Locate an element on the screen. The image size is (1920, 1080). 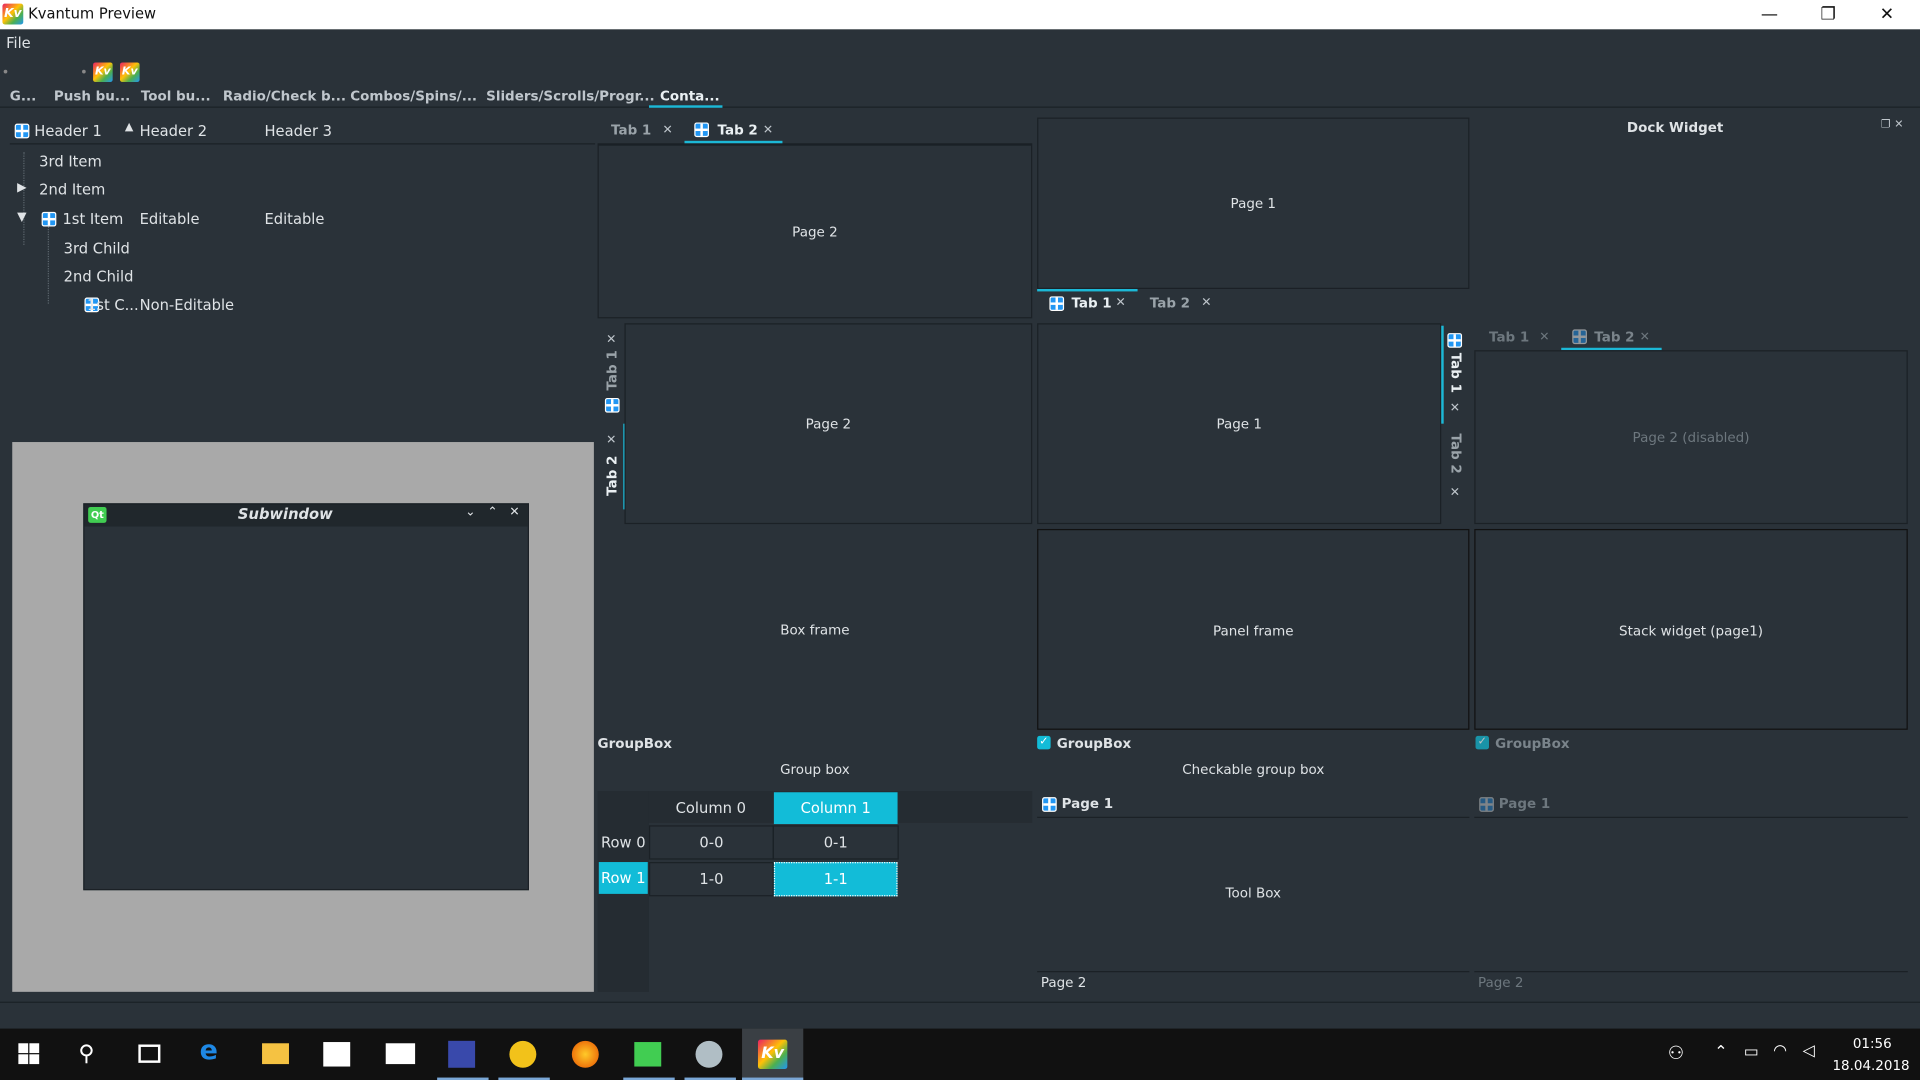
tree-item: 3rd Item is located at coordinates (70, 161).